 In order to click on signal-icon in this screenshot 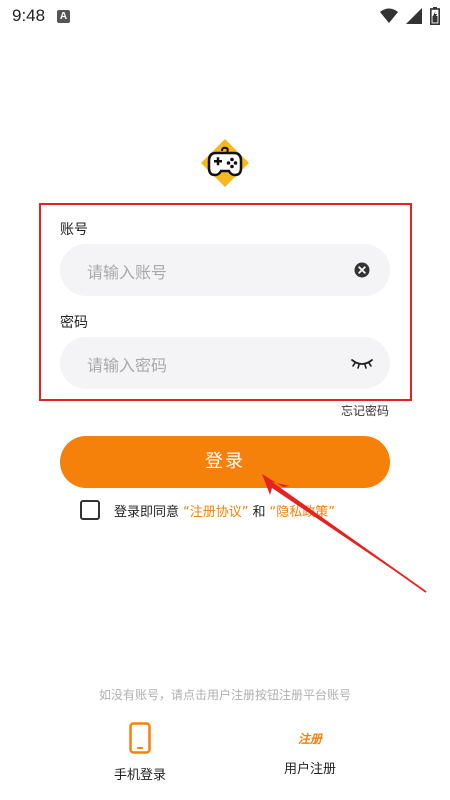, I will do `click(414, 16)`.